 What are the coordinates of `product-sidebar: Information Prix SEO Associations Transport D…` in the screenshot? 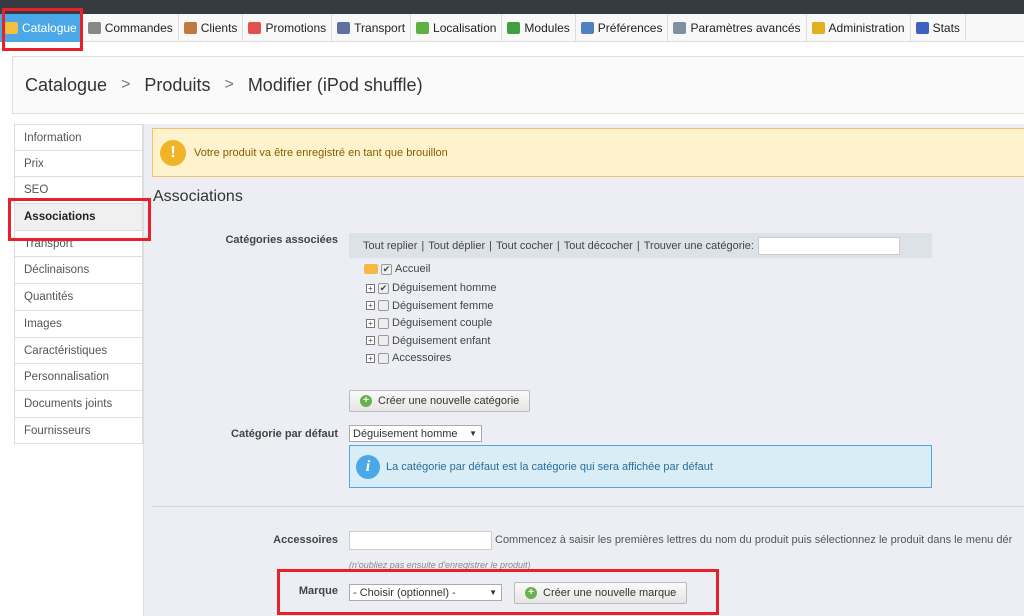 It's located at (78, 284).